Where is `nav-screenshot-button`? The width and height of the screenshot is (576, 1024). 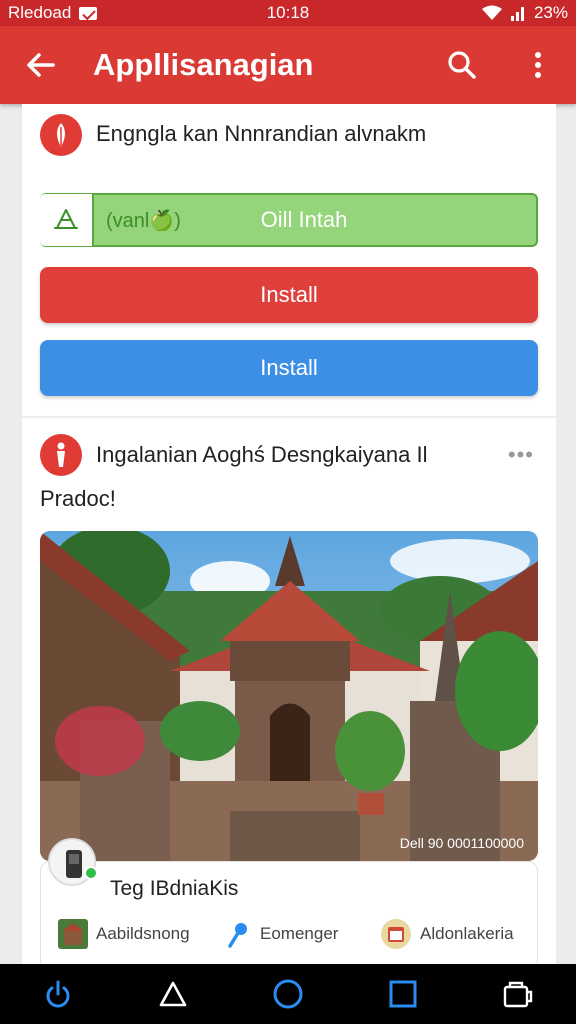 nav-screenshot-button is located at coordinates (518, 994).